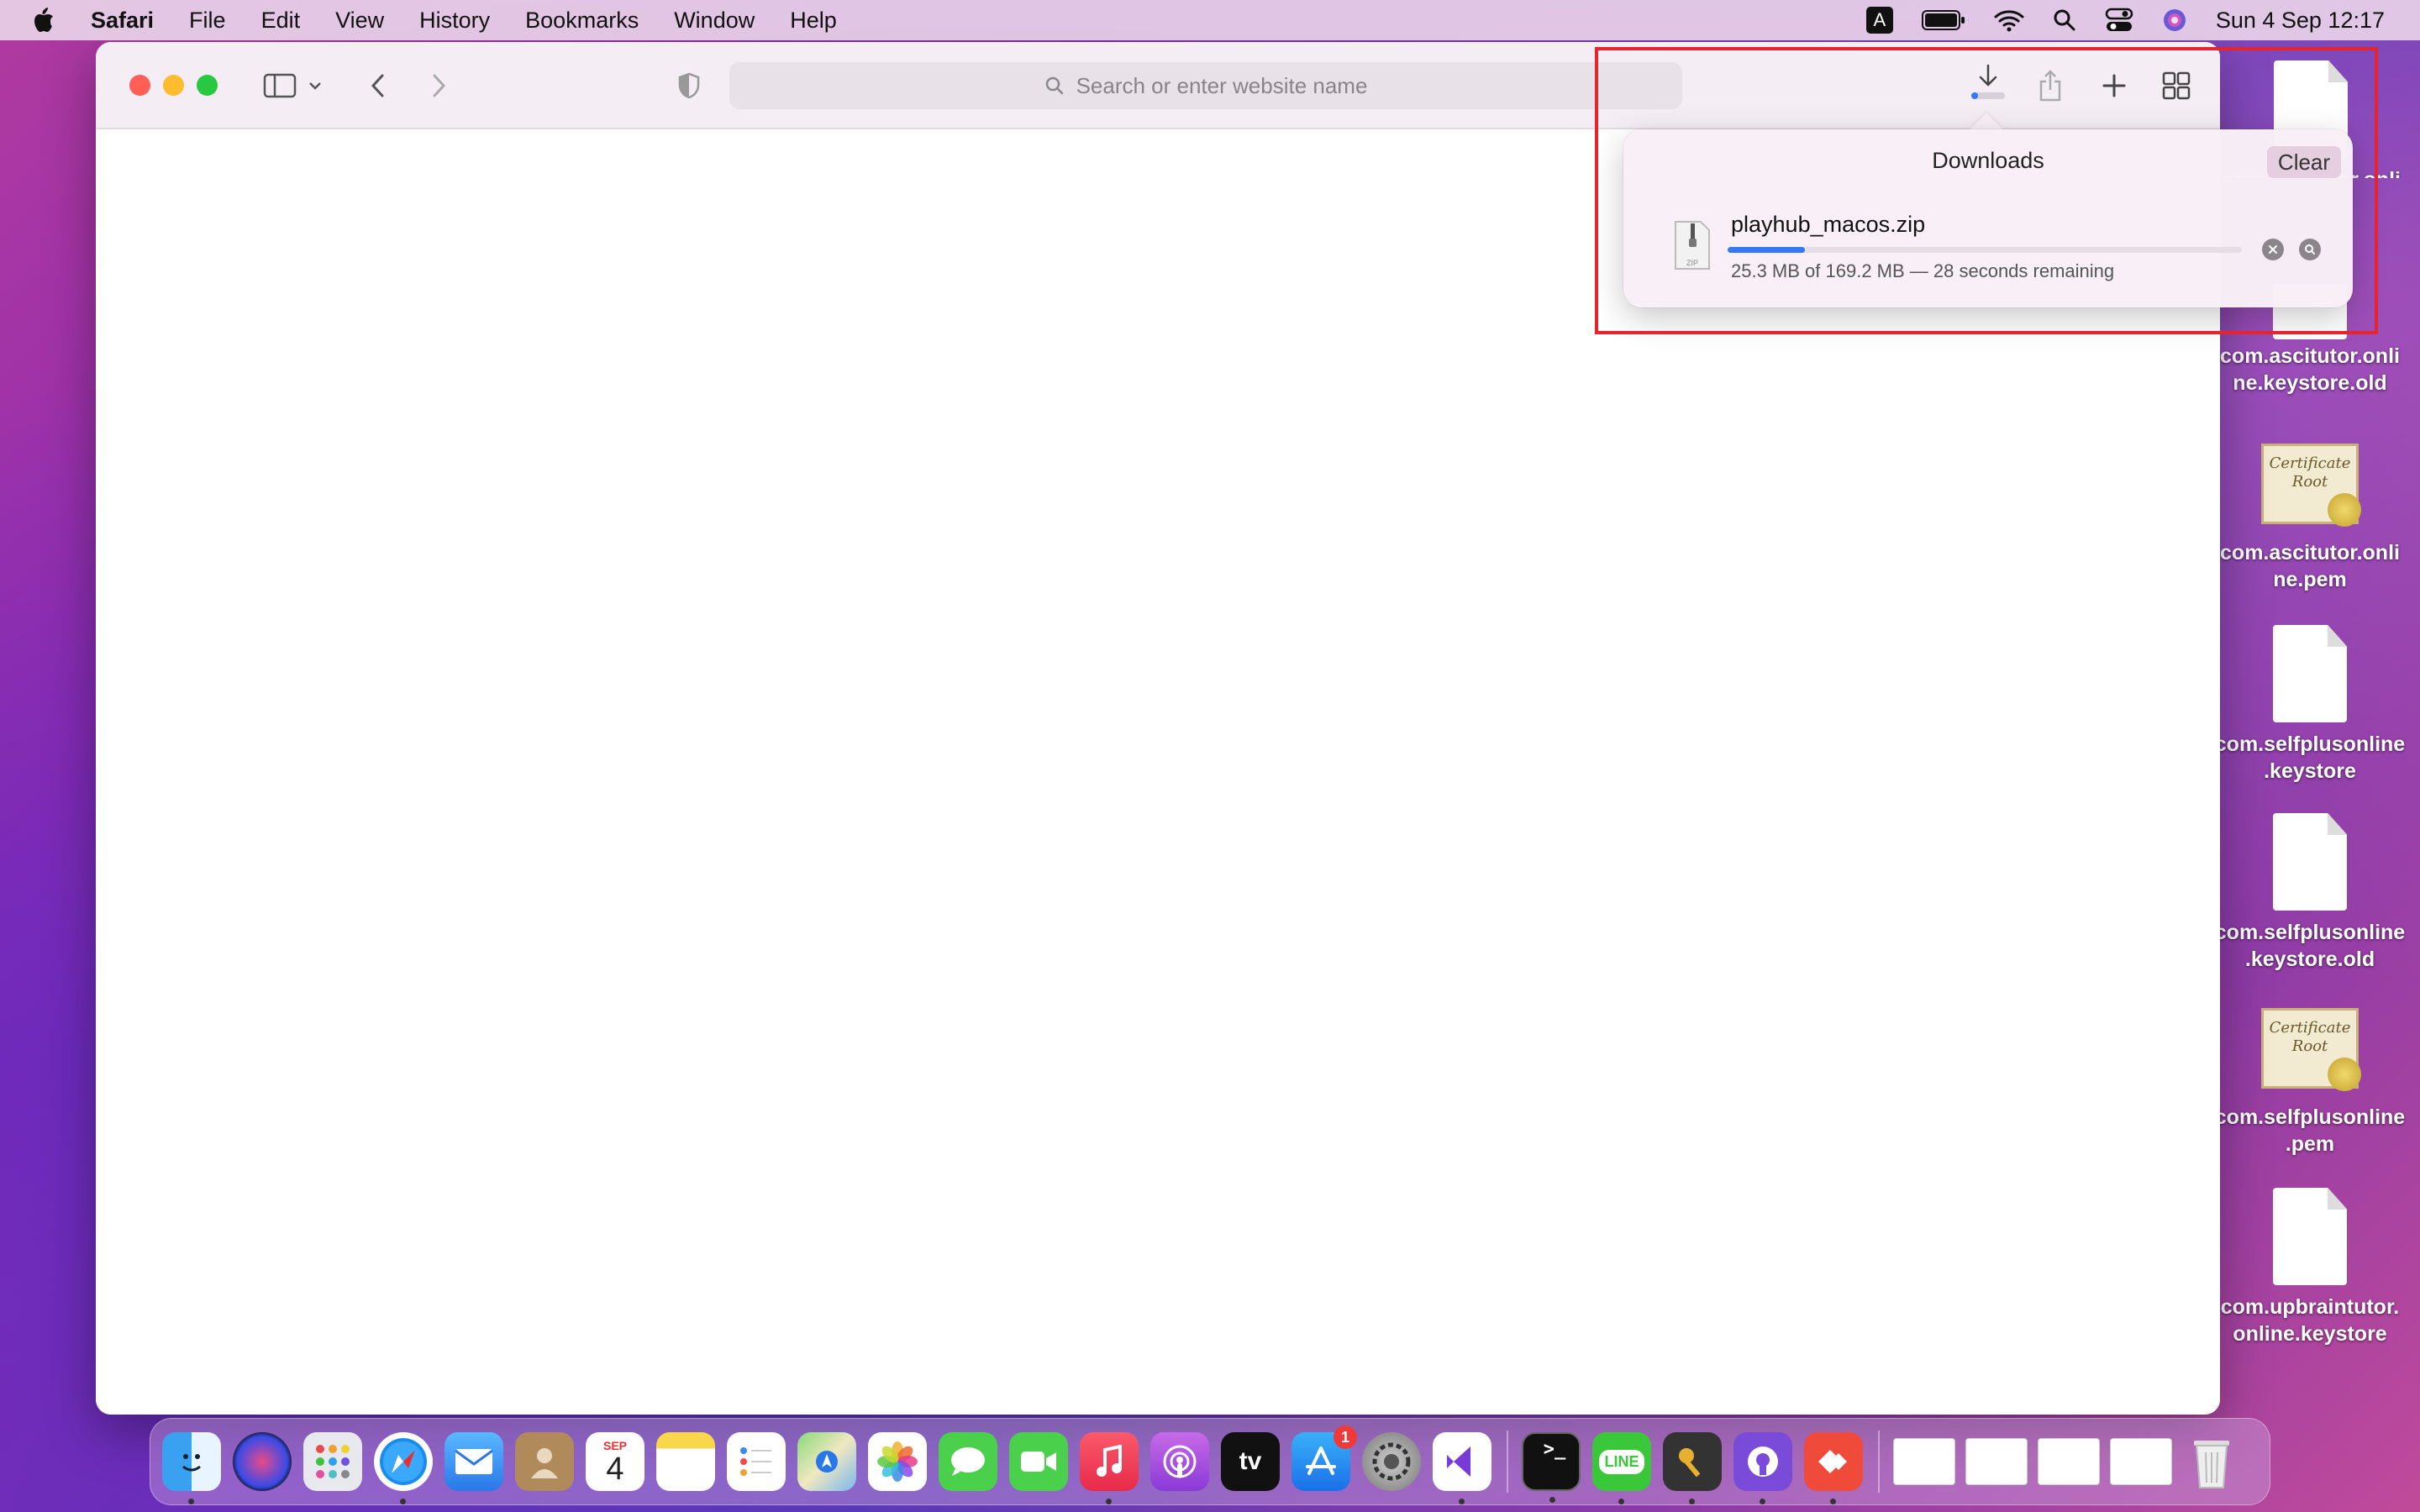  I want to click on battery-icon, so click(1943, 20).